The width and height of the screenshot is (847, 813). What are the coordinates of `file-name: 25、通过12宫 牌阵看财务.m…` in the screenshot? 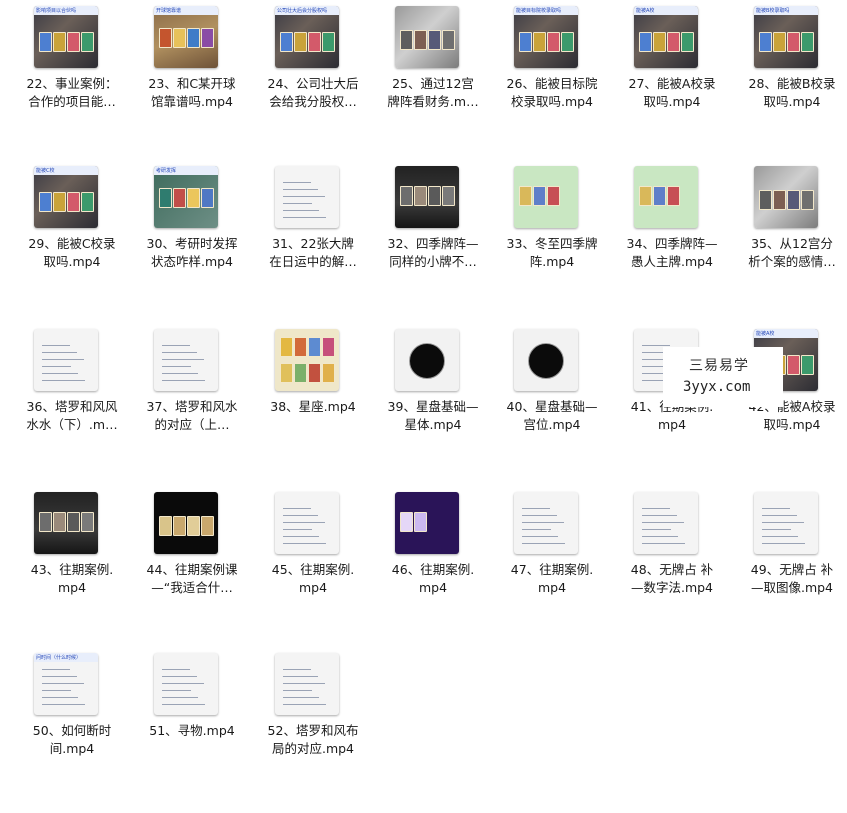 It's located at (433, 93).